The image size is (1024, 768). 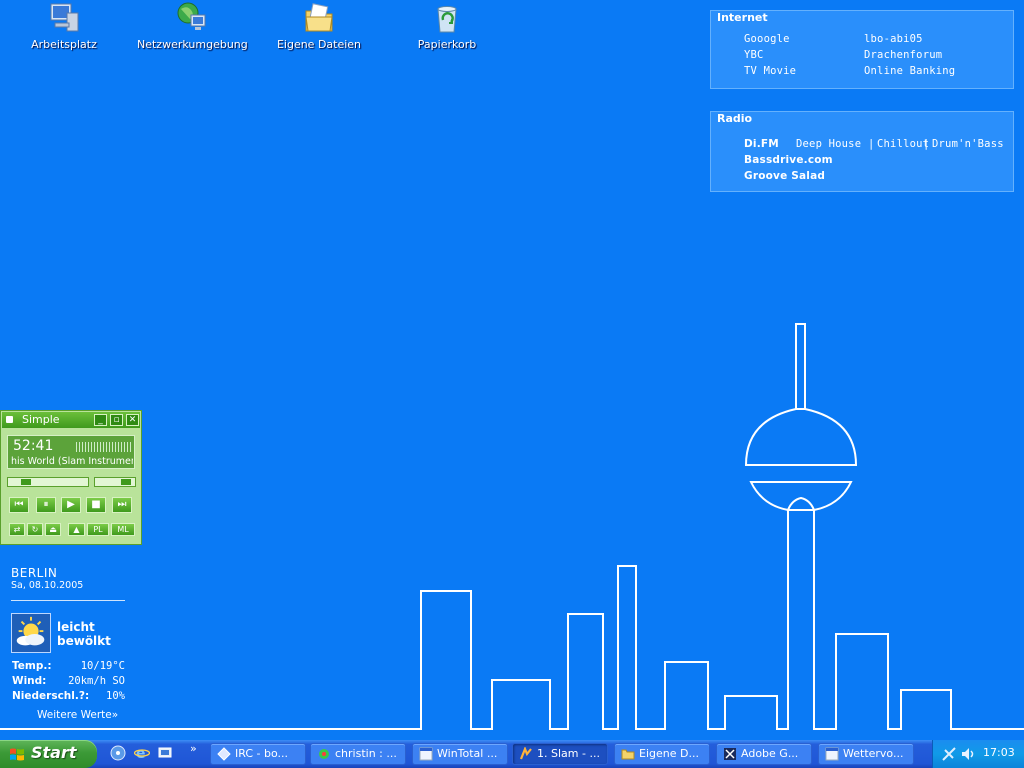 What do you see at coordinates (116, 420) in the screenshot?
I see `shade-button: ▫` at bounding box center [116, 420].